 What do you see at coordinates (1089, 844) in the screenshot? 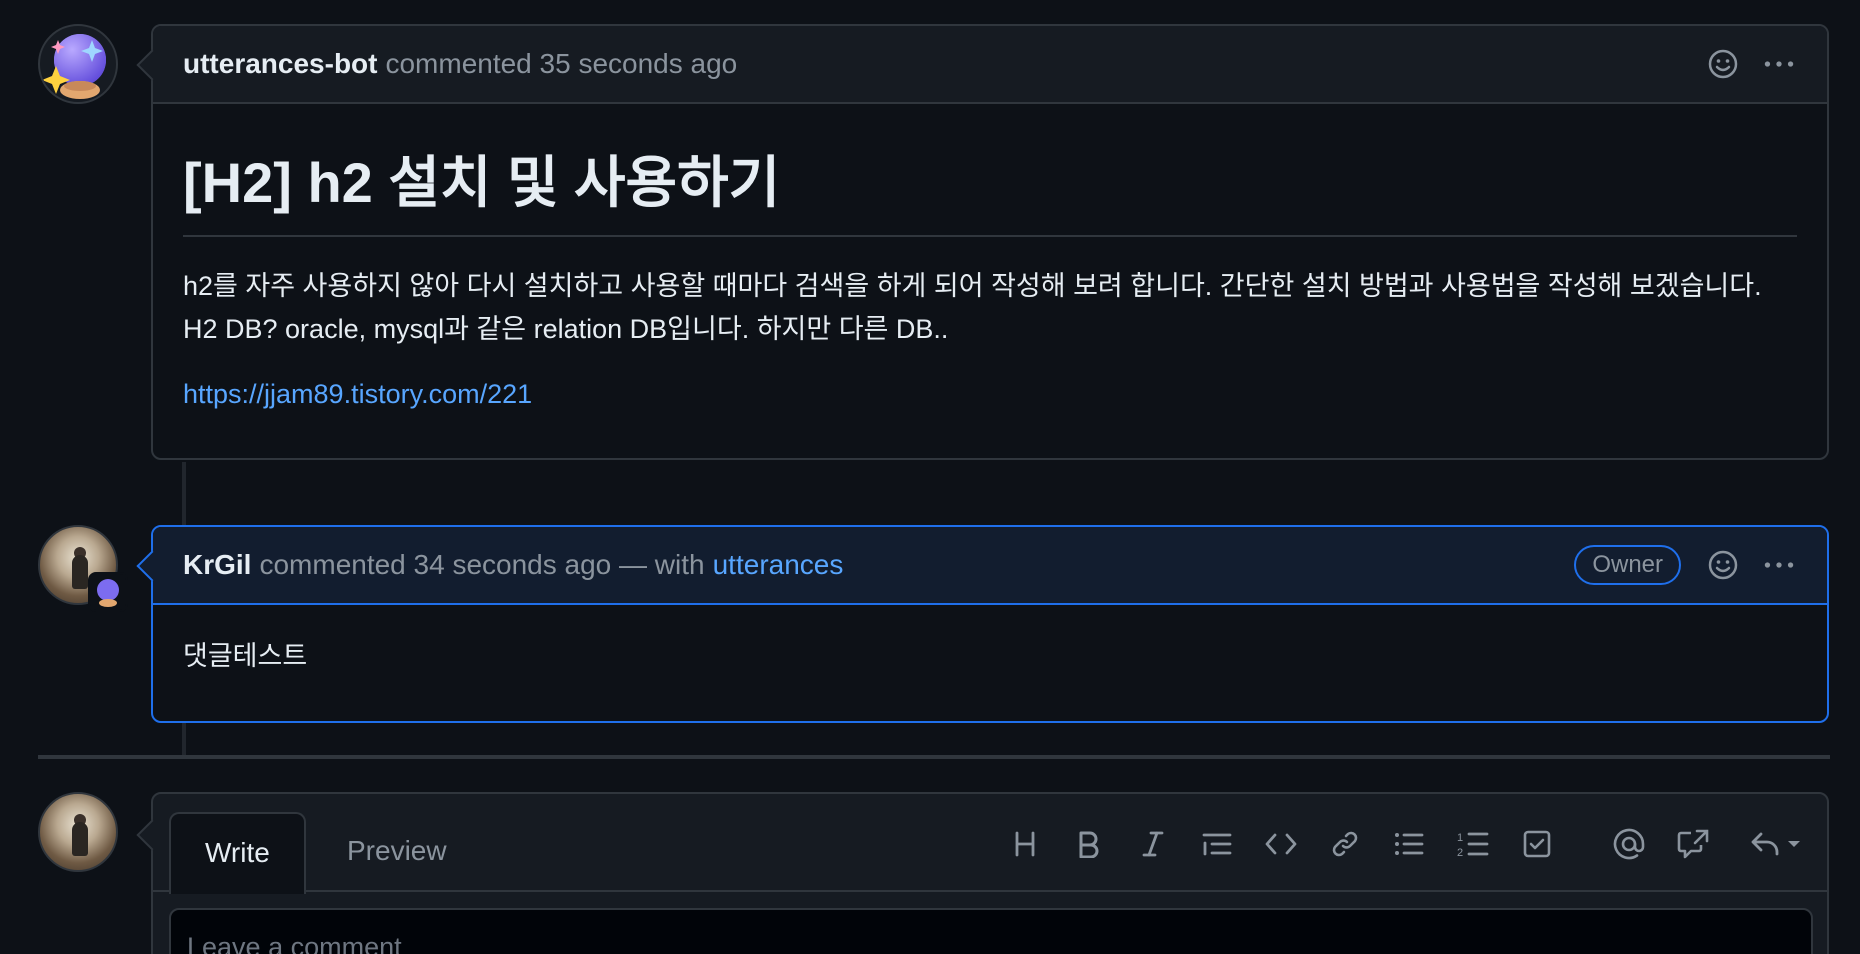
I see `bold-icon` at bounding box center [1089, 844].